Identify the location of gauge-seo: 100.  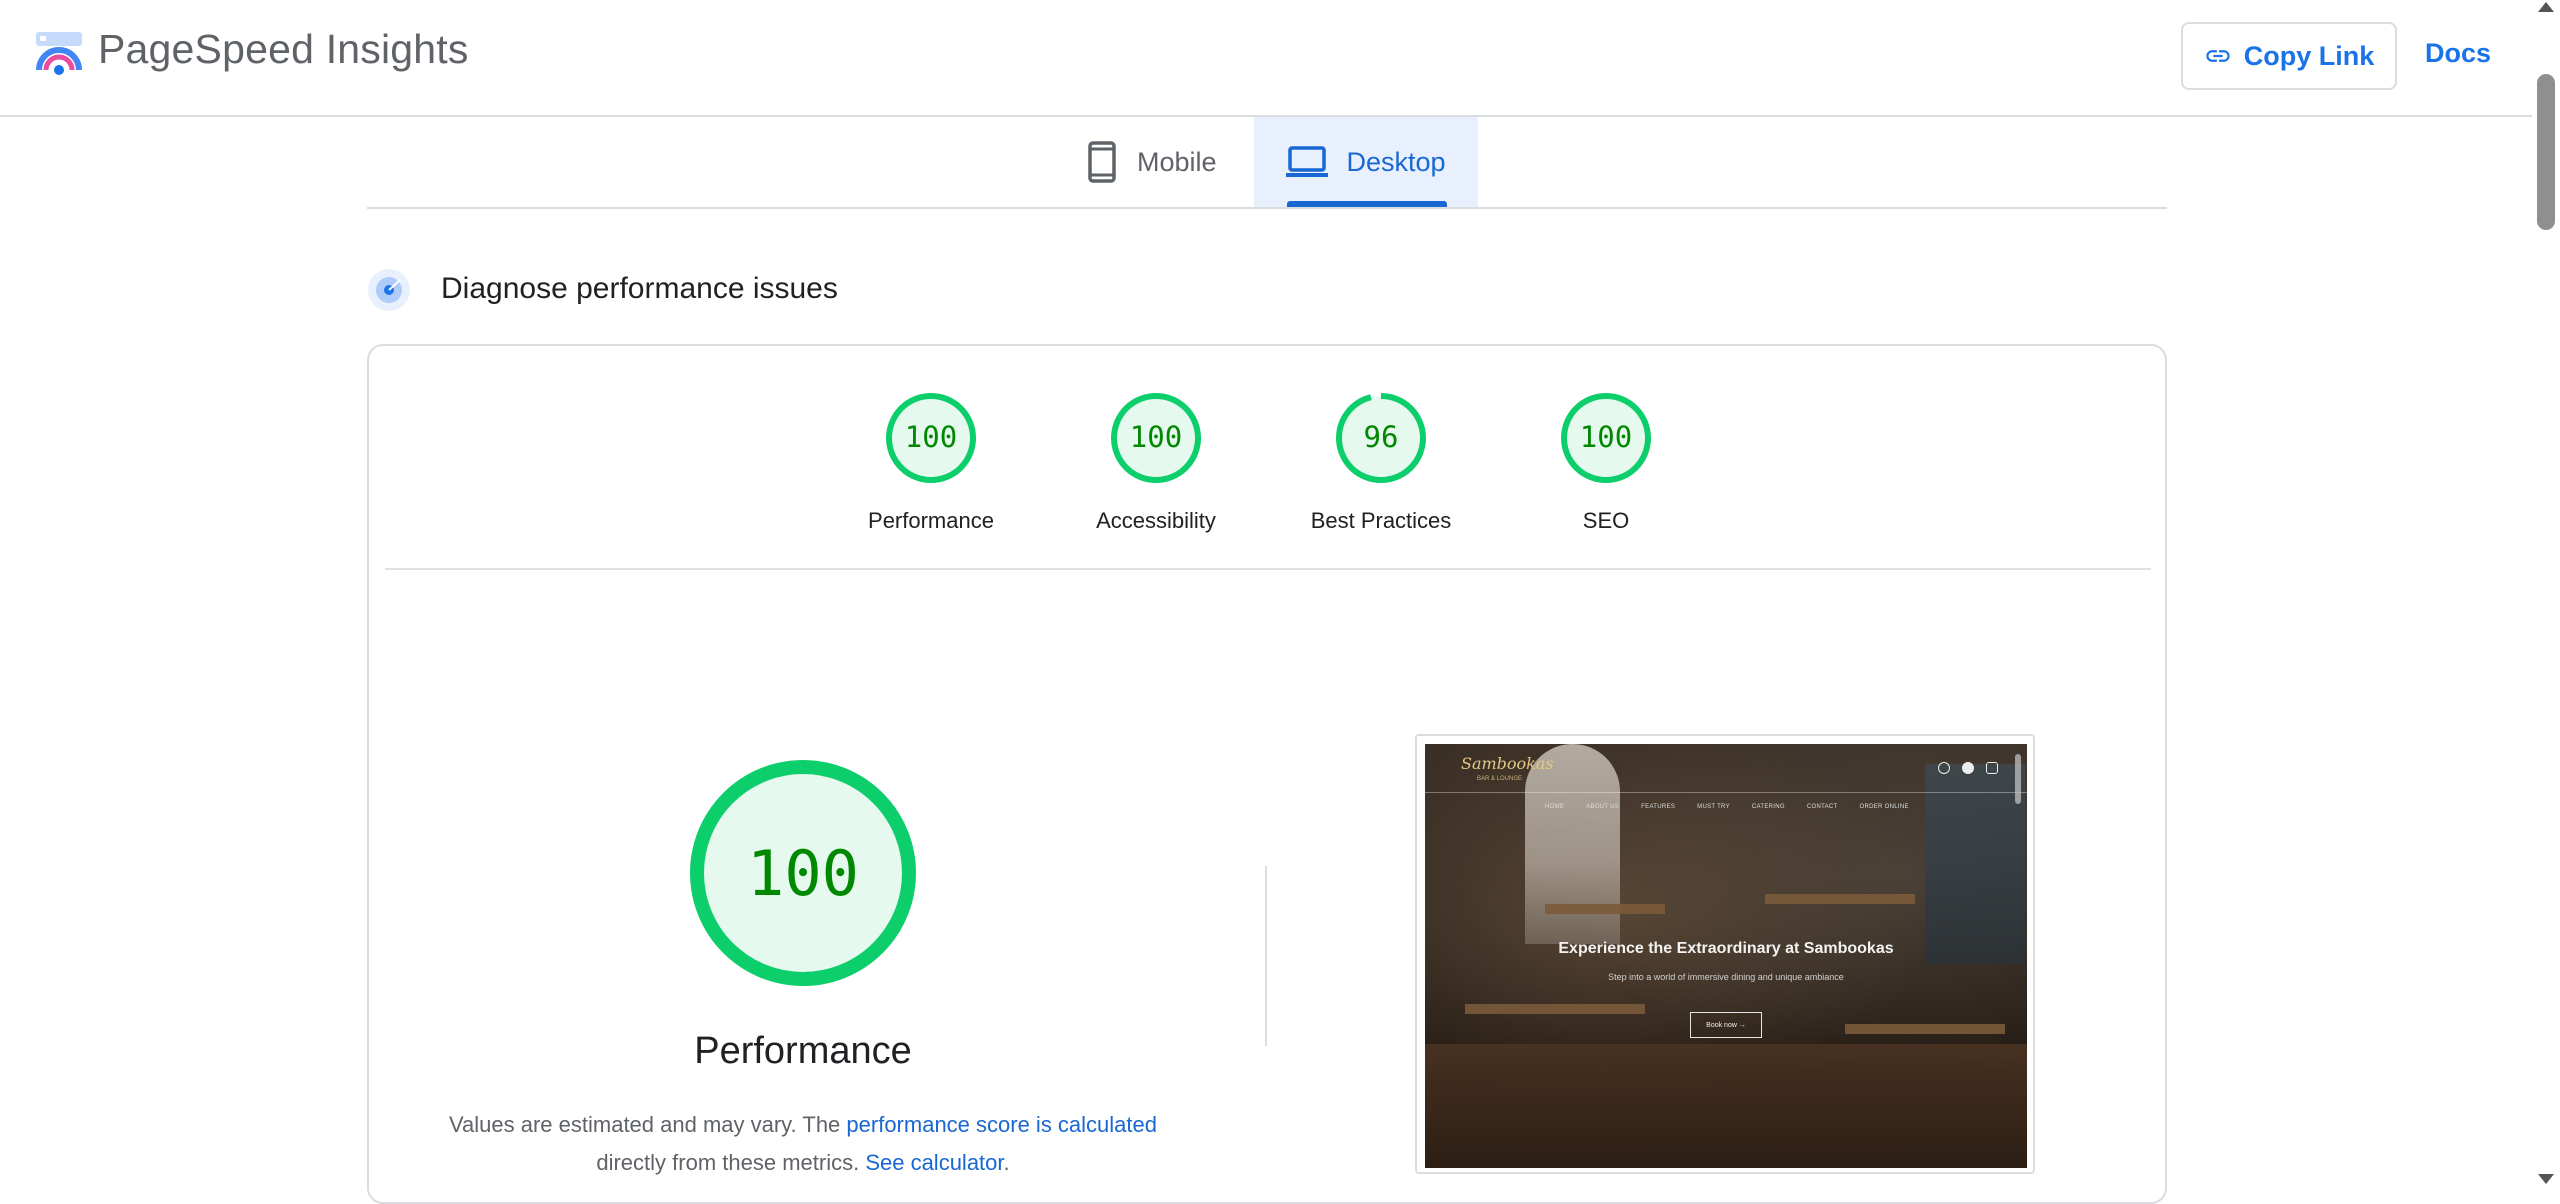
(1606, 438).